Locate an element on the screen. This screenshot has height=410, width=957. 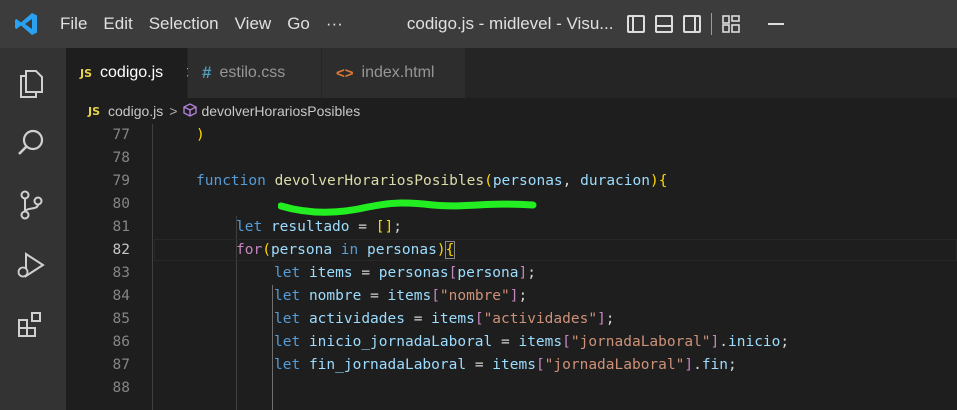
code-text: let resultado = []; is located at coordinates (319, 227).